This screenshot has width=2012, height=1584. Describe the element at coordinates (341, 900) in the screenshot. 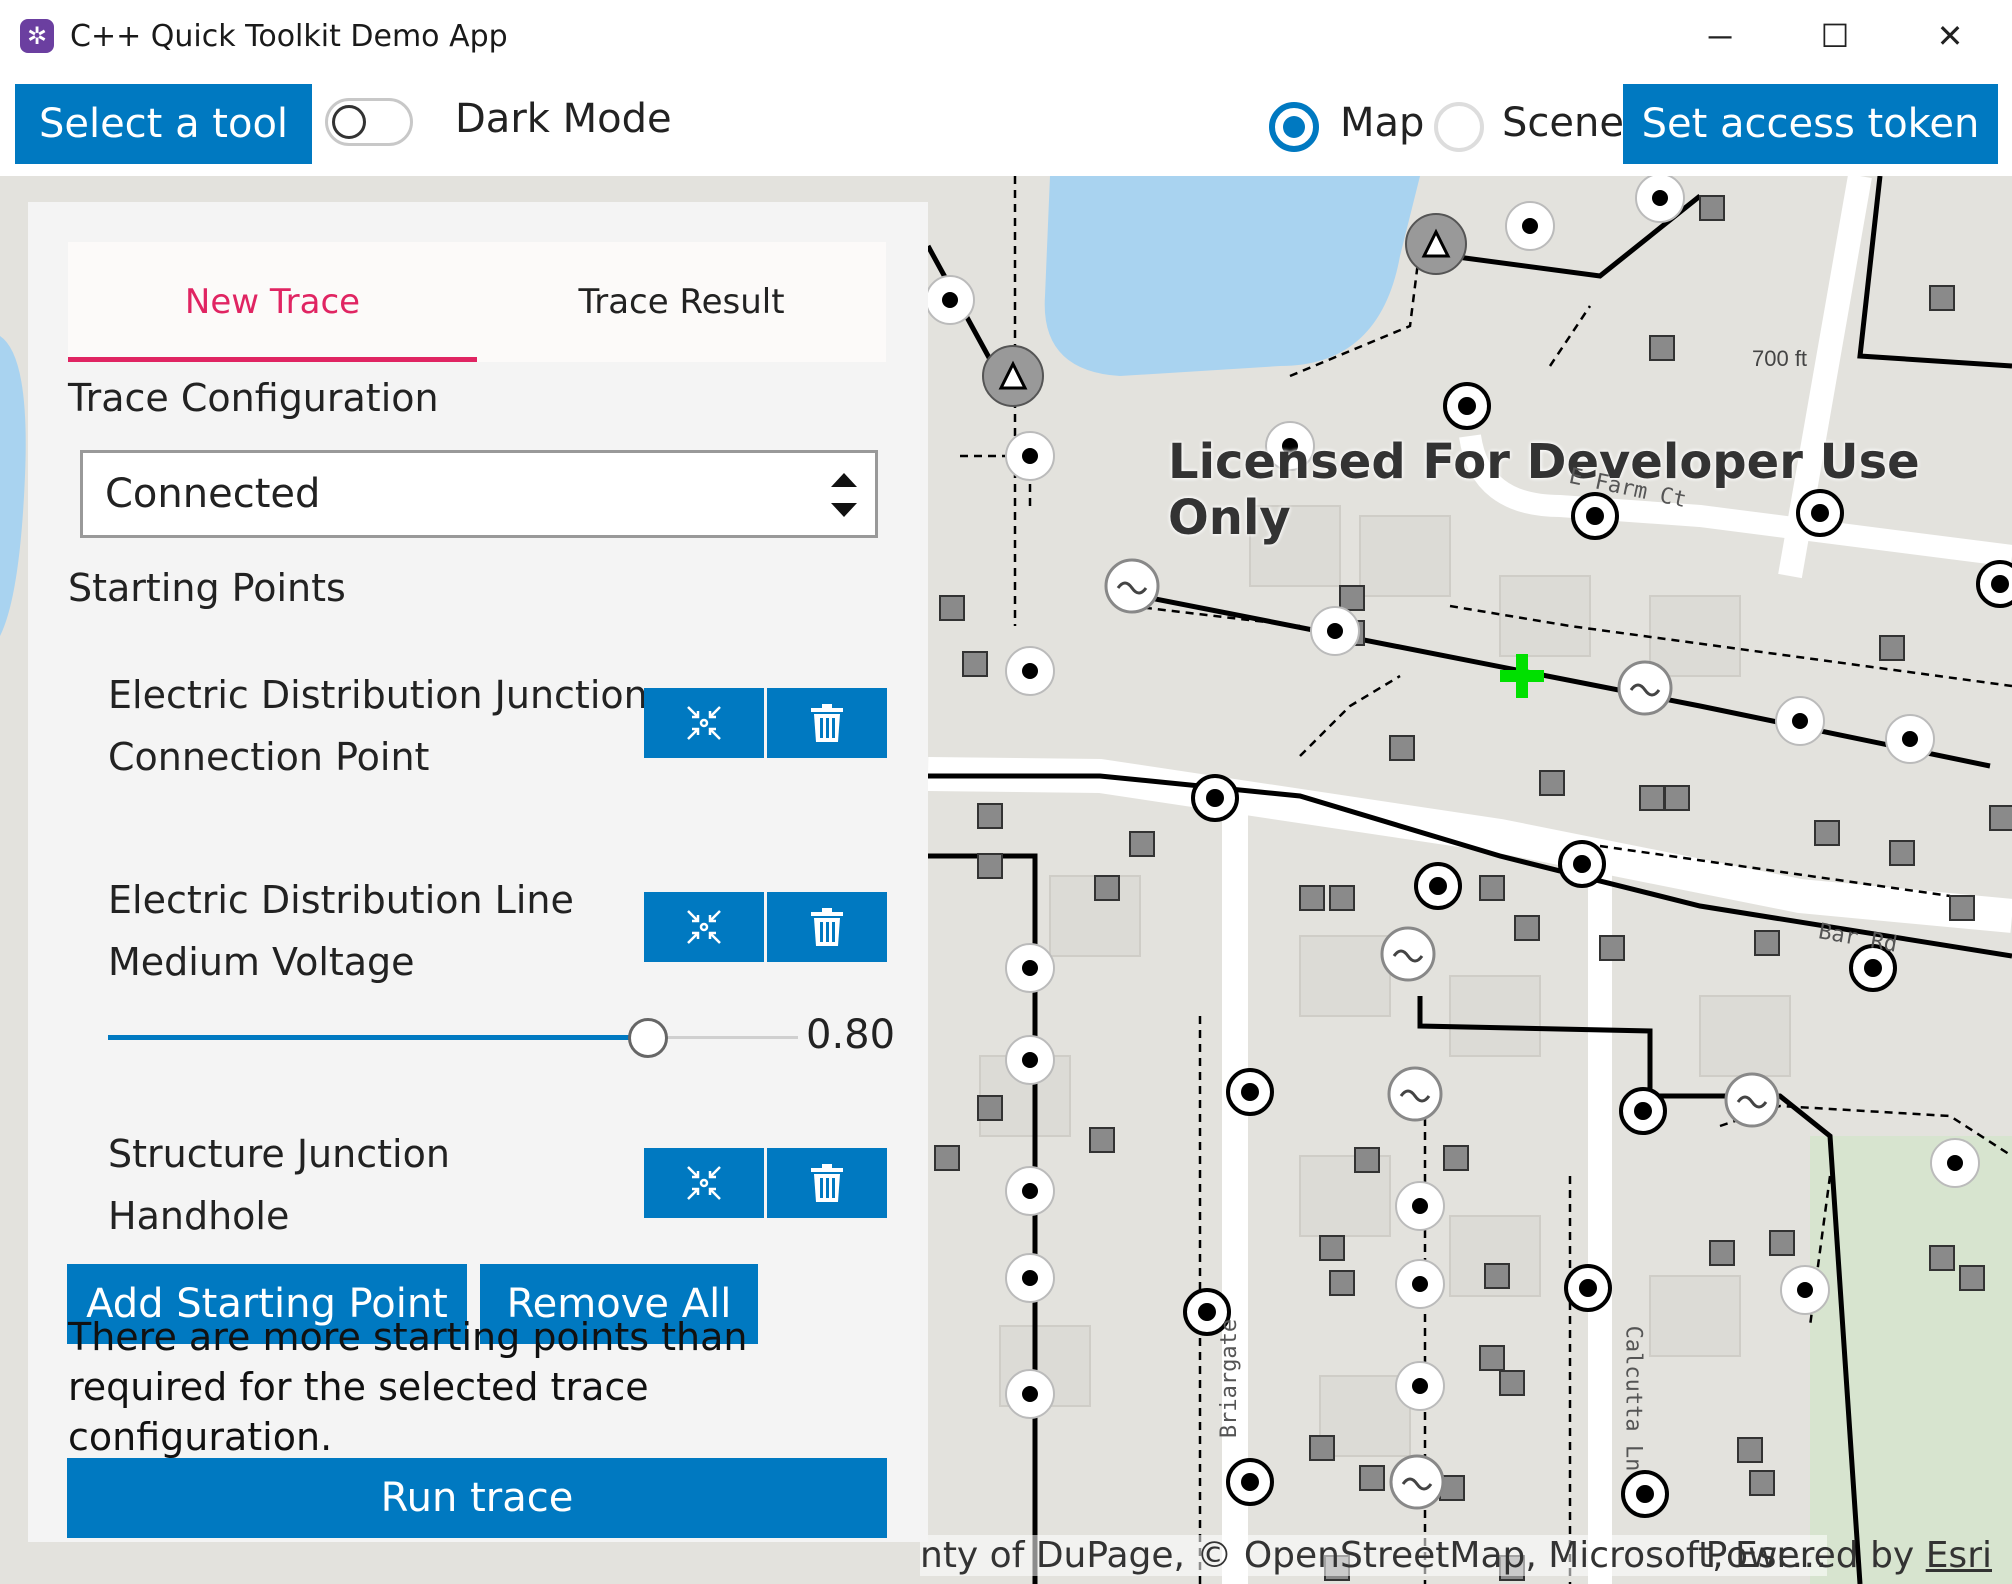

I see `starting-point-line1: Electric Distribution Line` at that location.